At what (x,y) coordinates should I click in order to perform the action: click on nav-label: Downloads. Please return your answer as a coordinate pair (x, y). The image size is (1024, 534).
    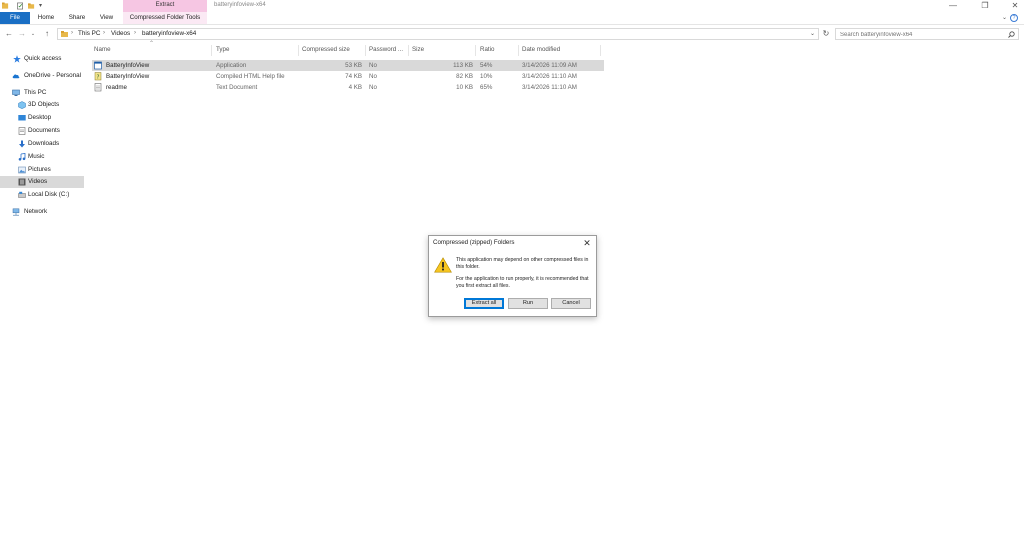
    Looking at the image, I should click on (44, 143).